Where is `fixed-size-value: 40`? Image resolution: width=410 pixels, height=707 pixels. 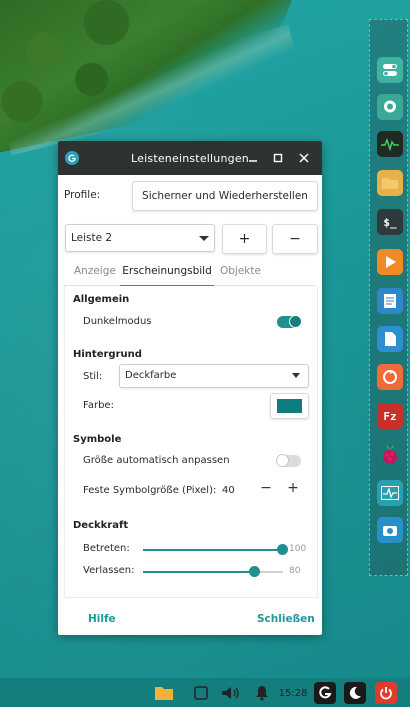 fixed-size-value: 40 is located at coordinates (228, 490).